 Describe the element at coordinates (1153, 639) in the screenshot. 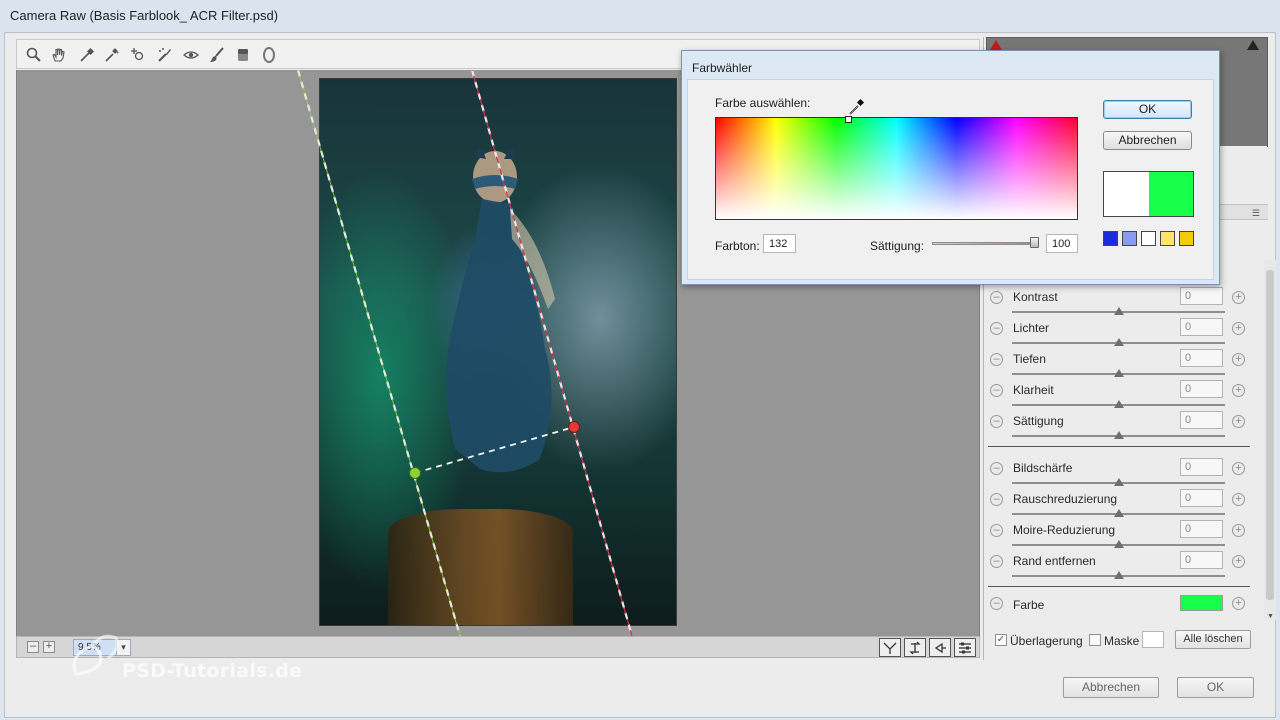

I see `mask-color-swatch` at that location.